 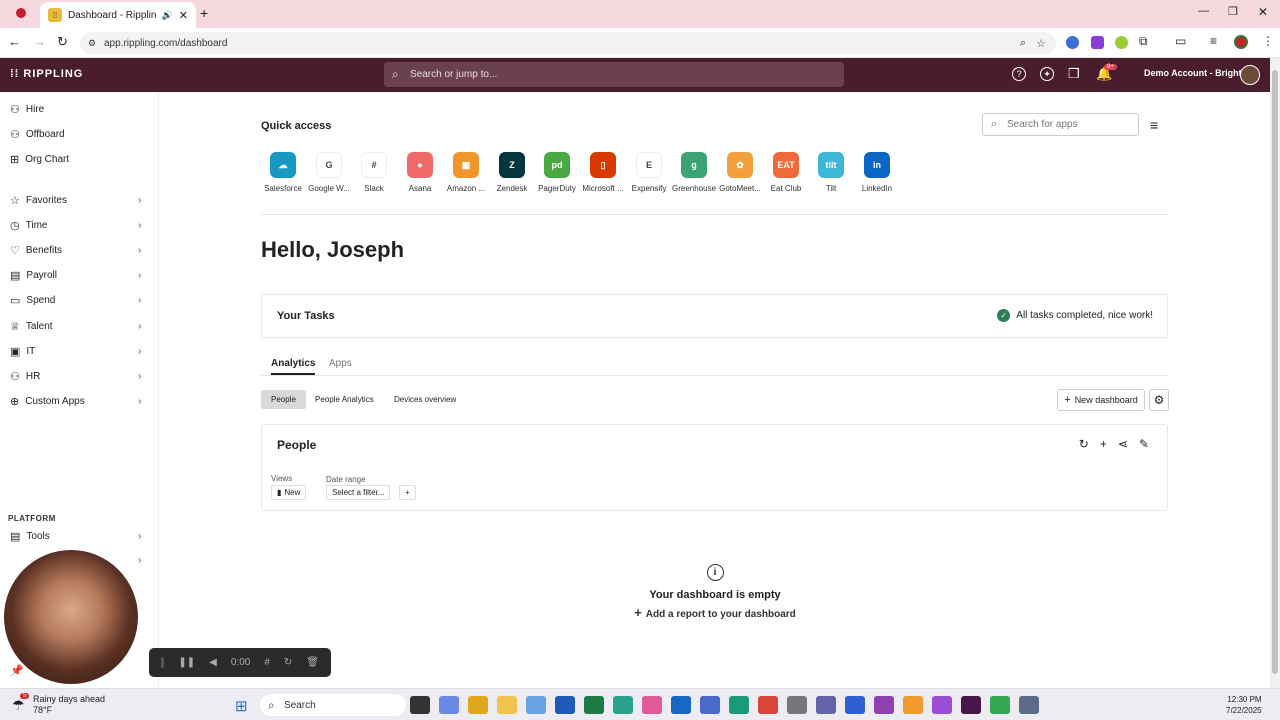 I want to click on excel-icon, so click(x=594, y=705).